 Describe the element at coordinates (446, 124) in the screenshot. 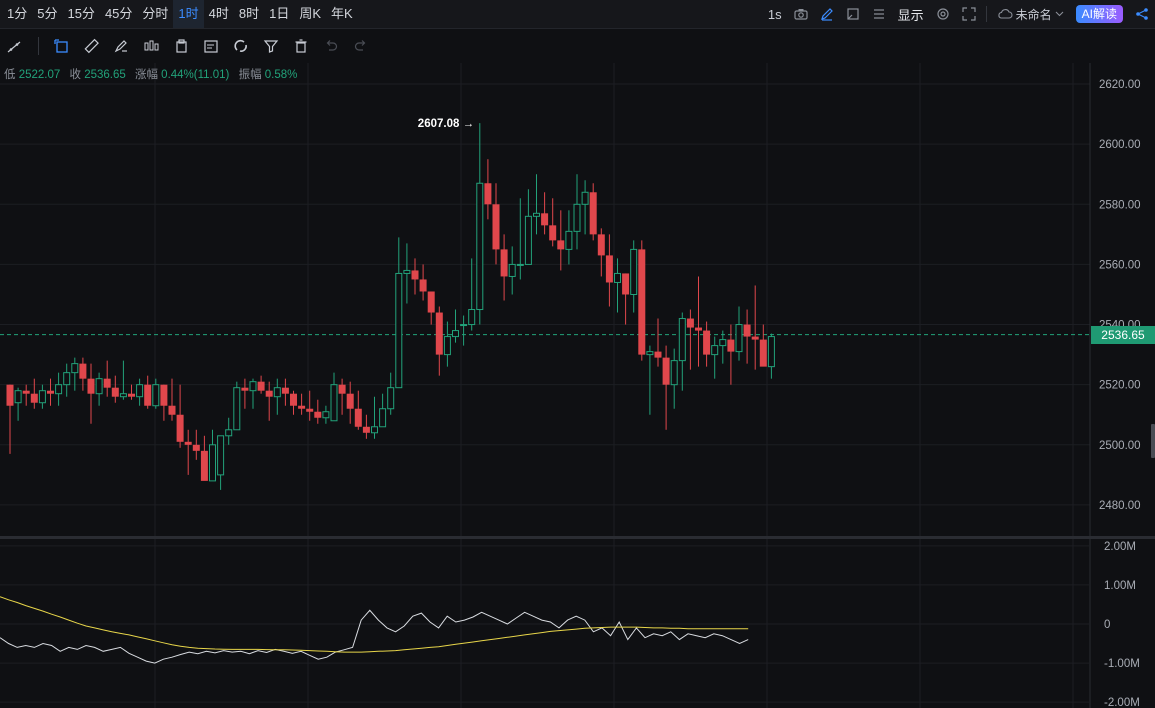

I see `high-price-marker: 2607.08 →` at that location.